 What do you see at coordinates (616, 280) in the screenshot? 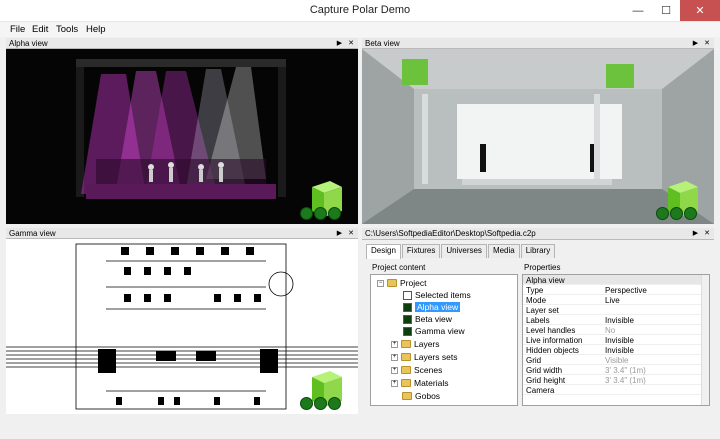
I see `properties-header: Alpha view` at bounding box center [616, 280].